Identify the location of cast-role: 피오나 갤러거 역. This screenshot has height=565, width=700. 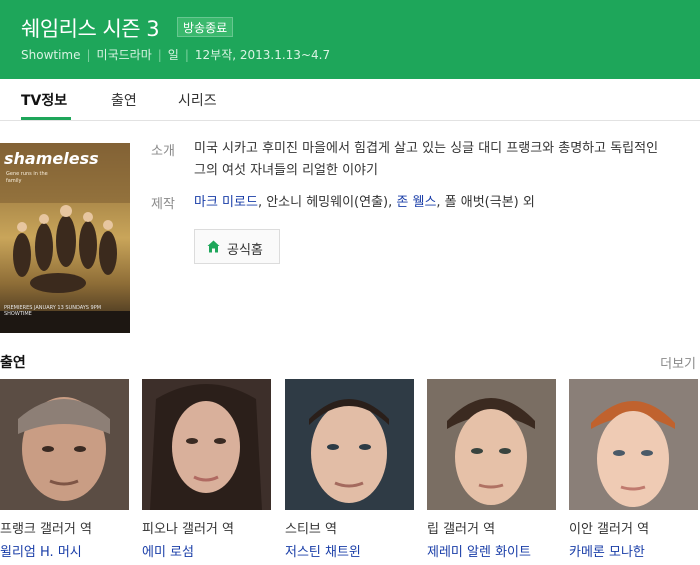
(188, 529).